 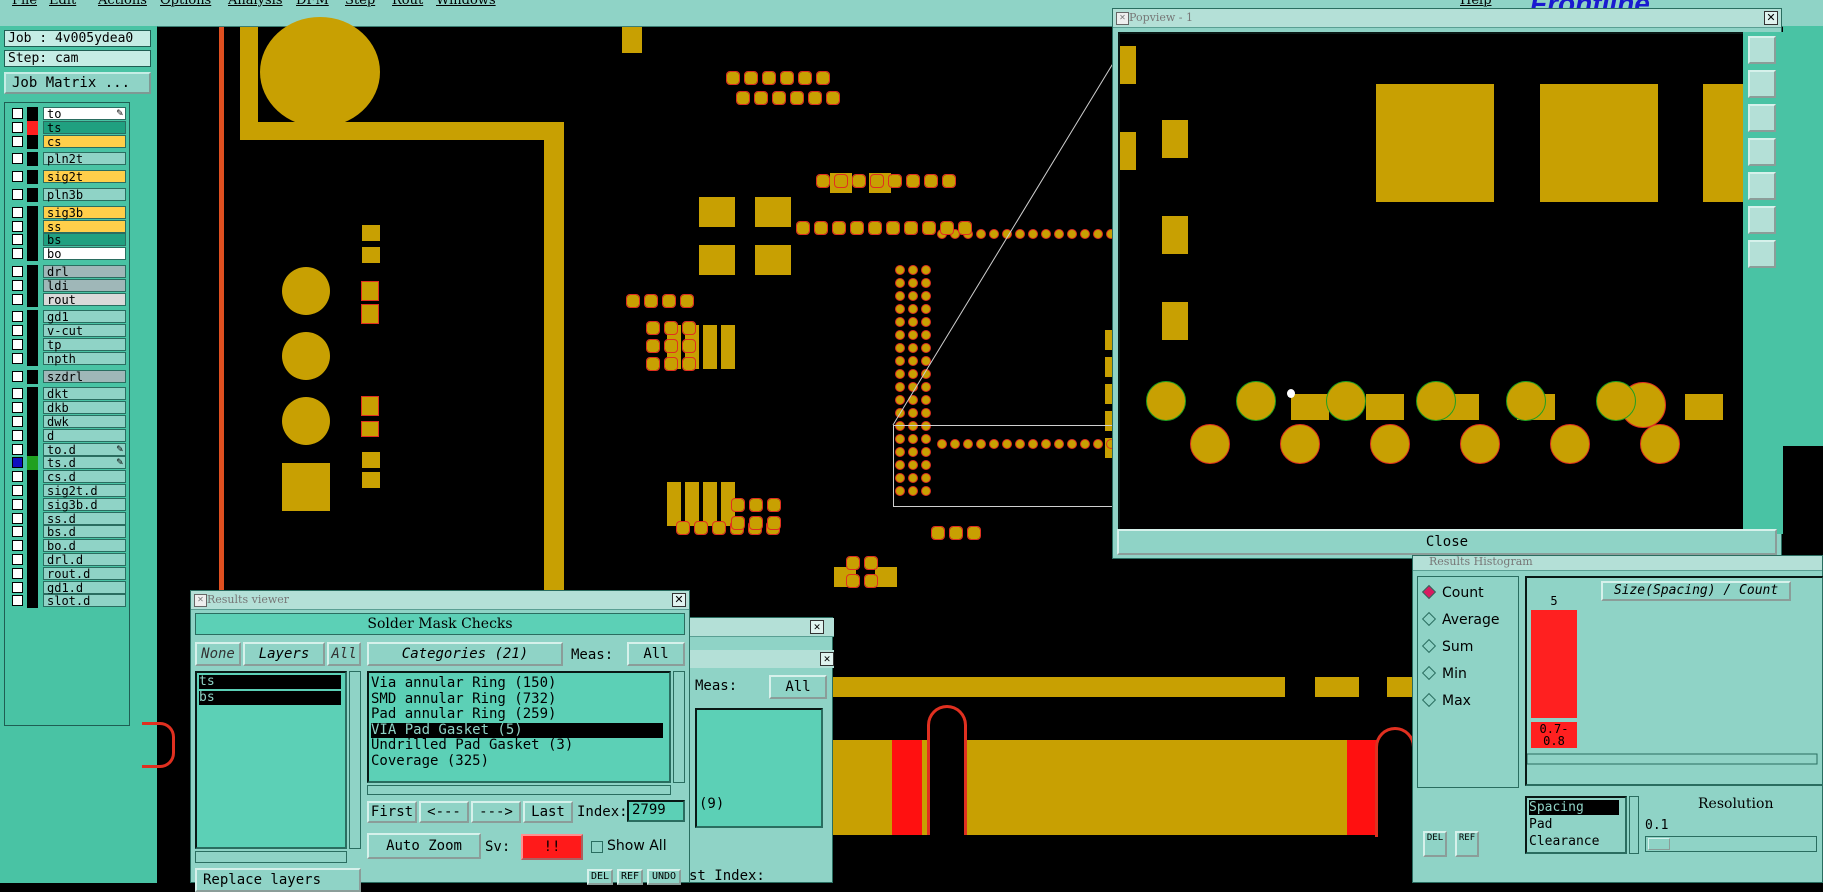 I want to click on layer-name: pln2t, so click(x=84, y=159).